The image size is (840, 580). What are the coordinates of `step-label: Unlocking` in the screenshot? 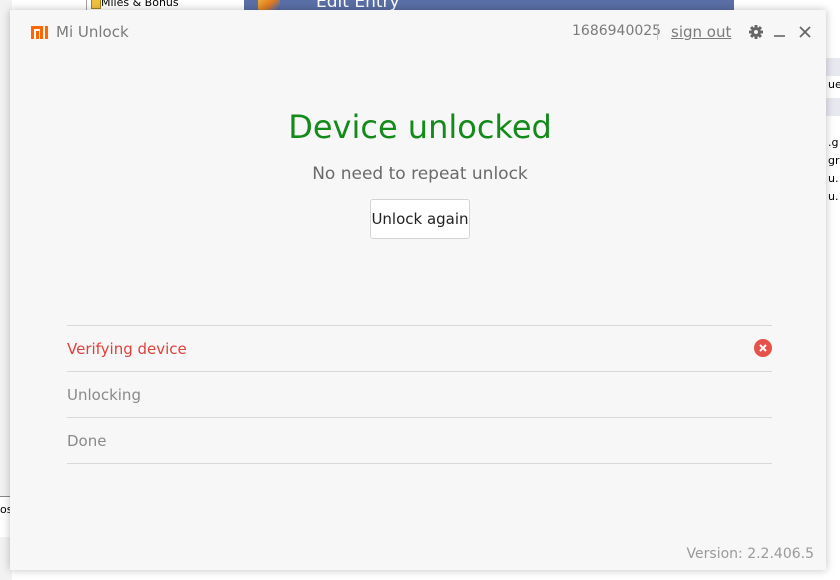 It's located at (104, 395).